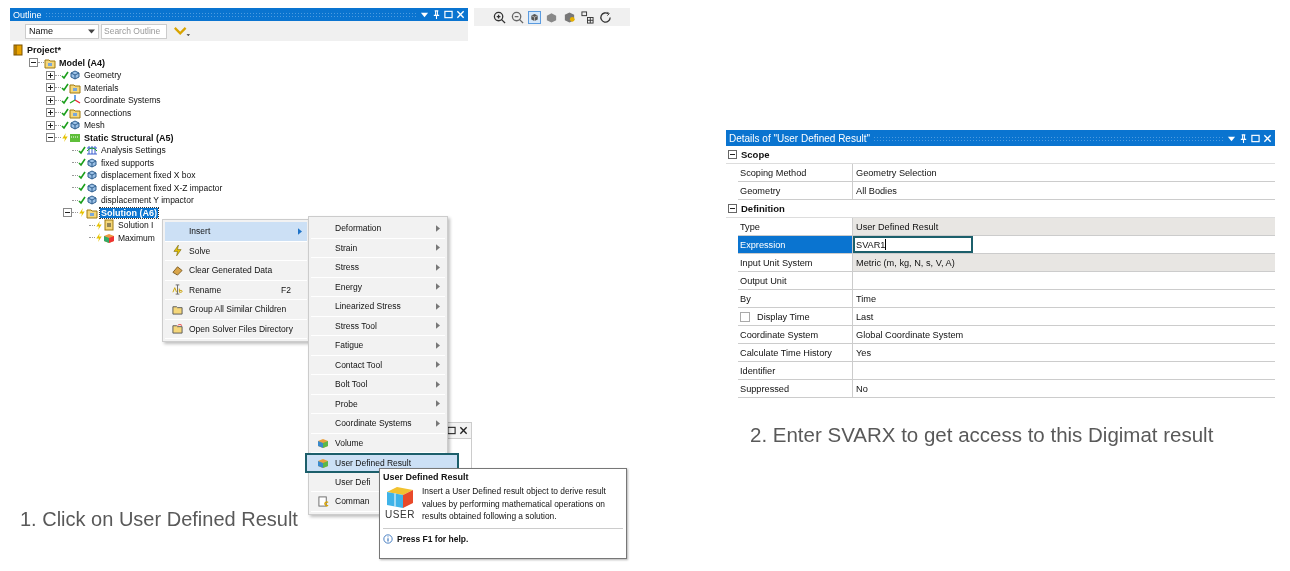  What do you see at coordinates (755, 154) in the screenshot?
I see `group-header: Scope` at bounding box center [755, 154].